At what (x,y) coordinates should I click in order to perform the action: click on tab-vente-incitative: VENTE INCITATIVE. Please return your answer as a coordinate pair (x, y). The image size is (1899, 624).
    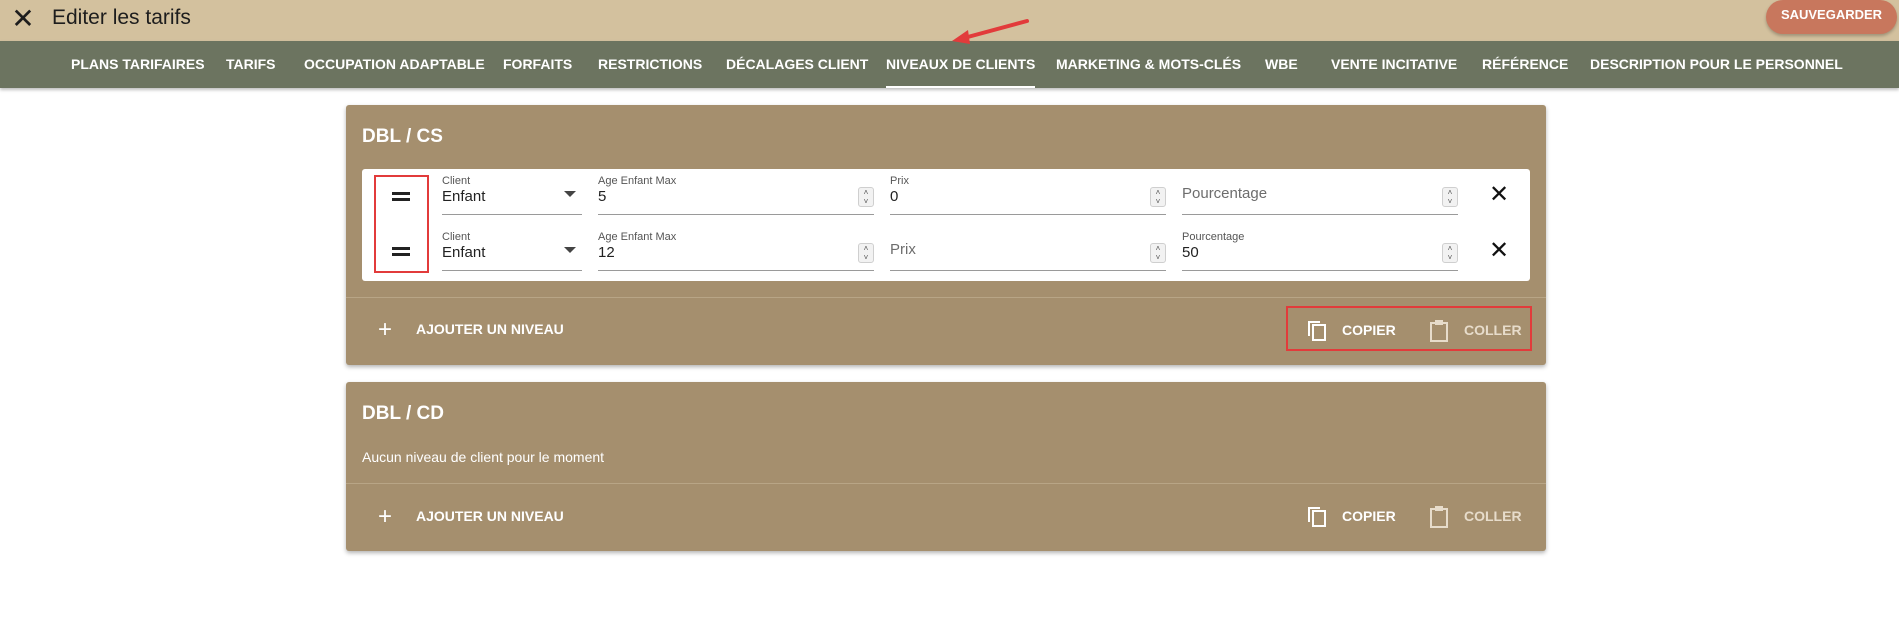
    Looking at the image, I should click on (1394, 64).